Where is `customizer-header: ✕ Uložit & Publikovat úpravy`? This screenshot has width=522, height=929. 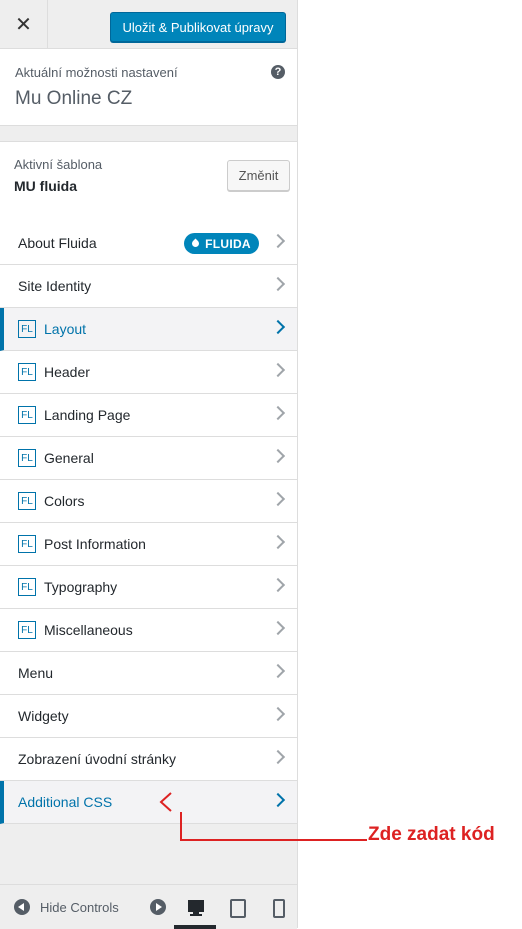 customizer-header: ✕ Uložit & Publikovat úpravy is located at coordinates (148, 24).